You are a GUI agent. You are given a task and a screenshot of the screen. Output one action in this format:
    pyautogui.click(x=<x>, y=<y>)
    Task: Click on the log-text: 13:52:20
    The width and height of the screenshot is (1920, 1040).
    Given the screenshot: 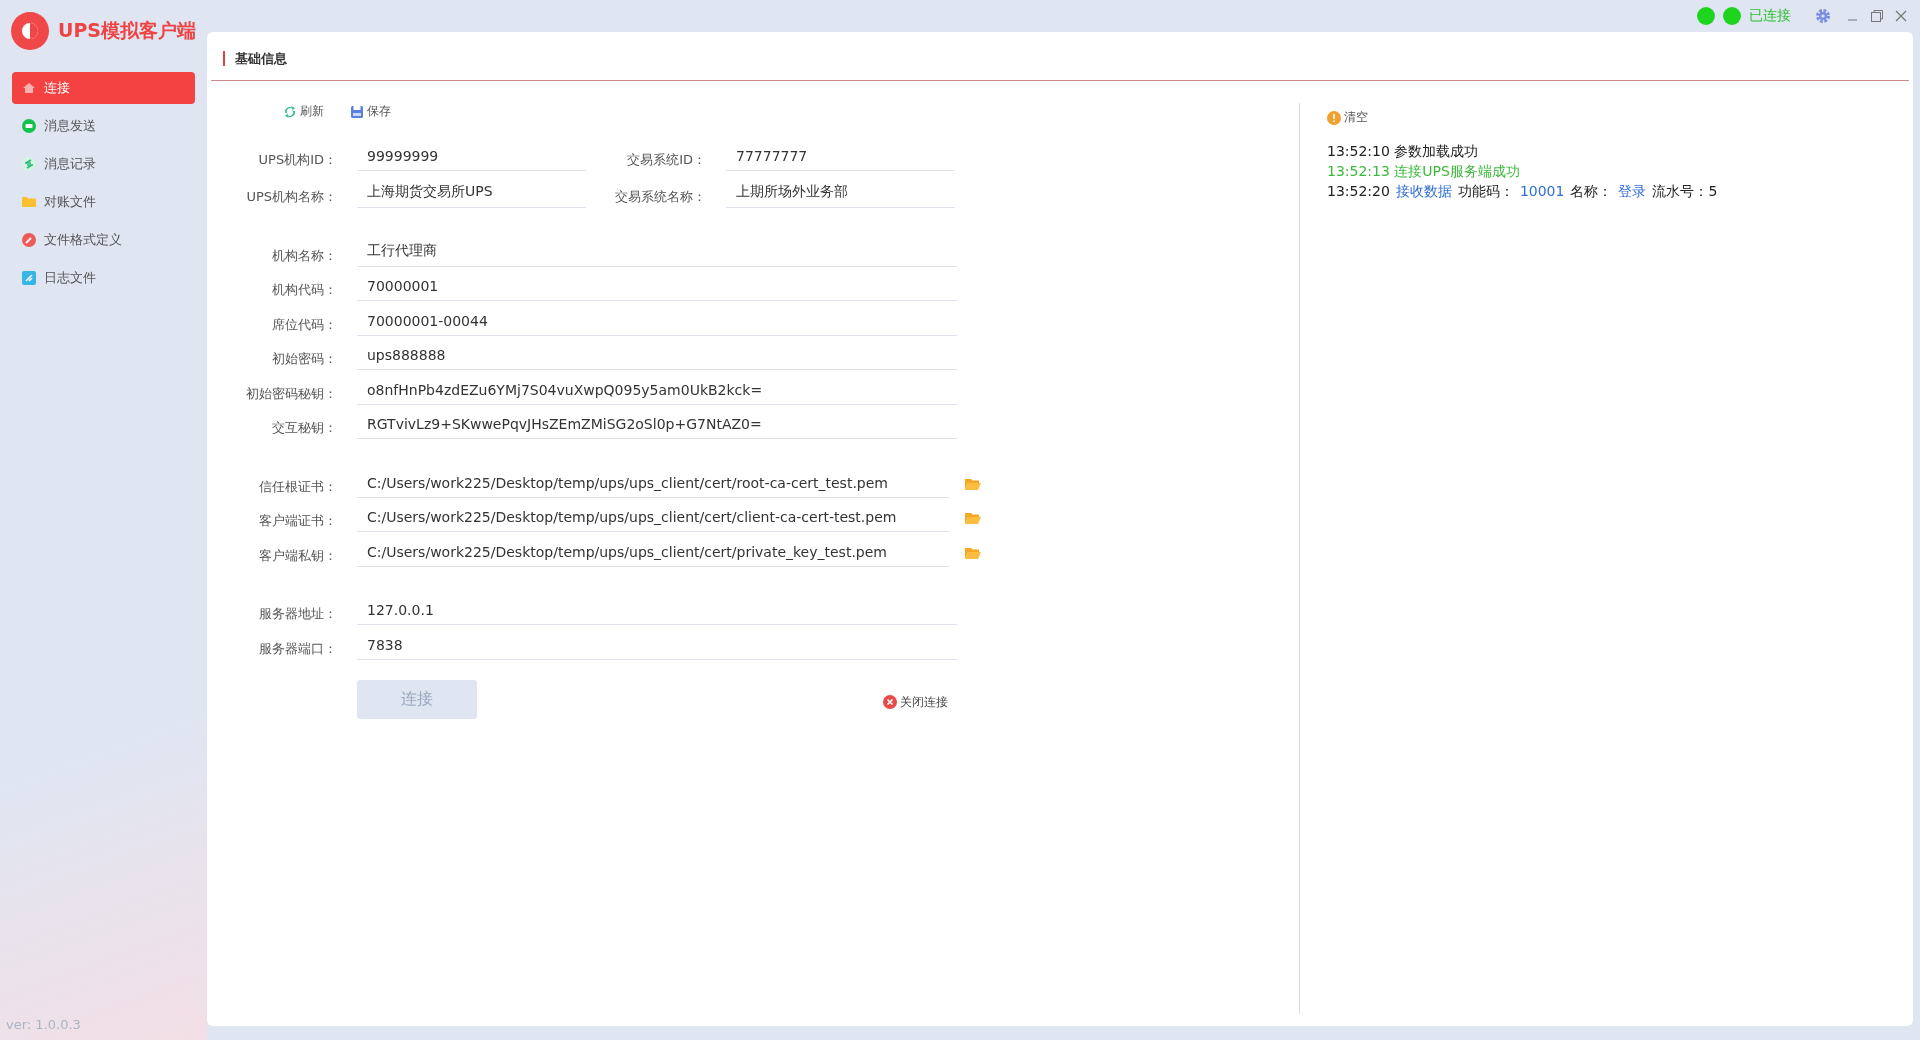 What is the action you would take?
    pyautogui.click(x=1358, y=191)
    